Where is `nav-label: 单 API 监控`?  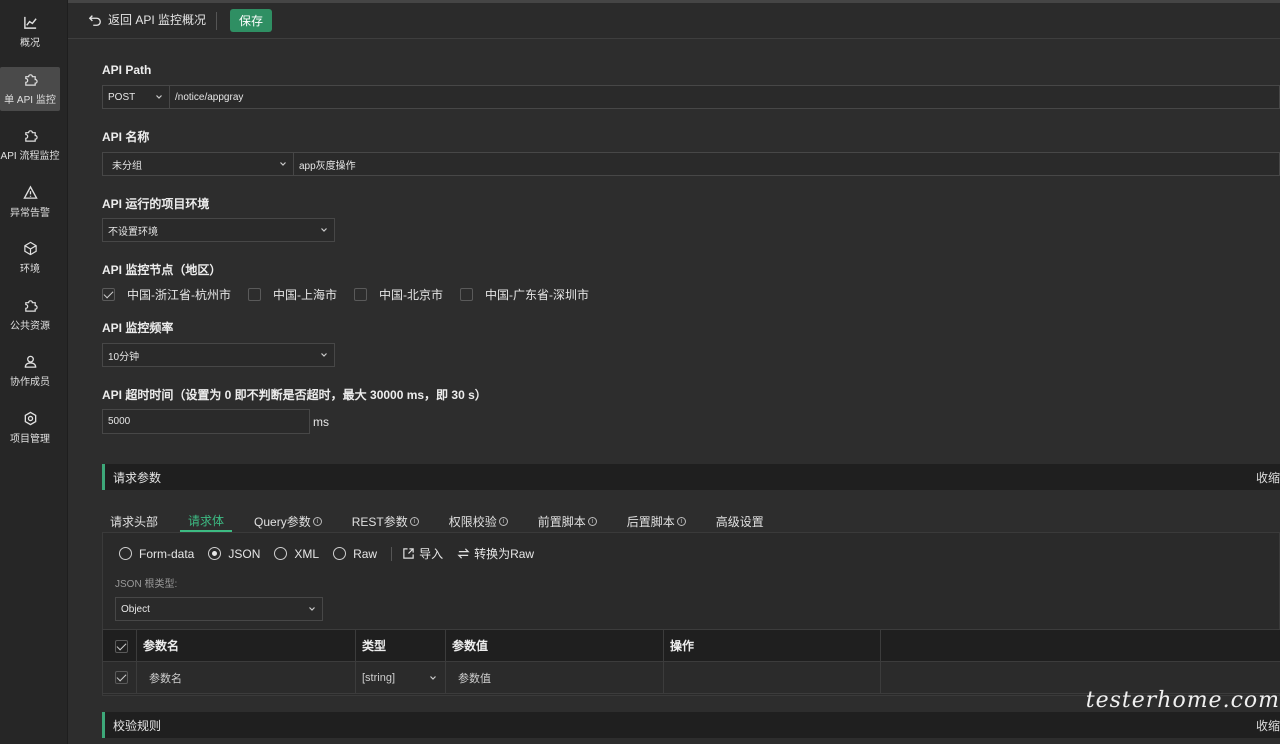
nav-label: 单 API 监控 is located at coordinates (30, 100).